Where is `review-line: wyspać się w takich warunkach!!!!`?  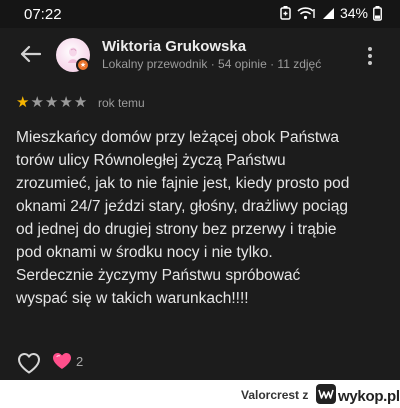
review-line: wyspać się w takich warunkach!!!! is located at coordinates (132, 298).